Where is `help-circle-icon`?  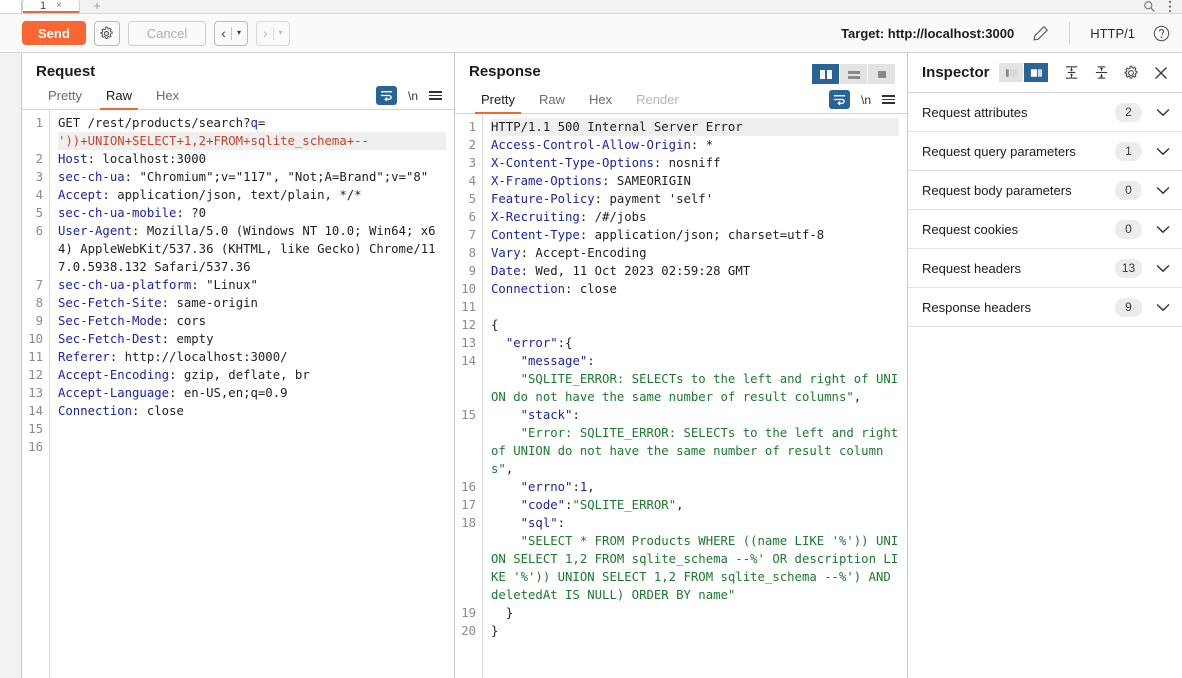 help-circle-icon is located at coordinates (1161, 33).